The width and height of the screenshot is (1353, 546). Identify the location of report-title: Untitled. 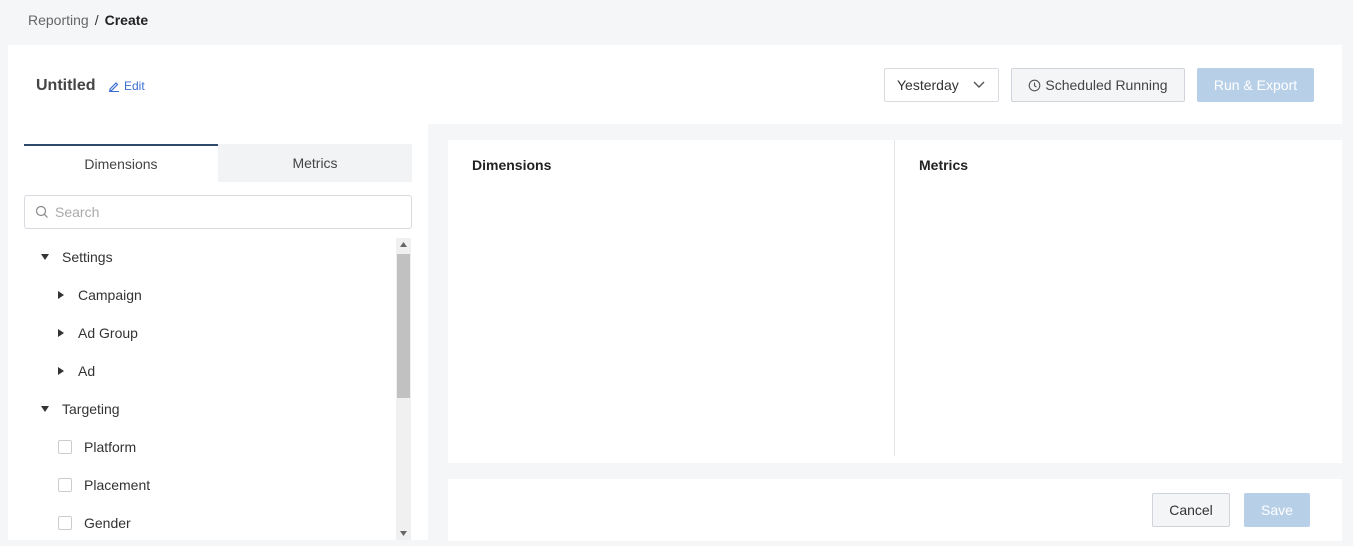
(66, 85).